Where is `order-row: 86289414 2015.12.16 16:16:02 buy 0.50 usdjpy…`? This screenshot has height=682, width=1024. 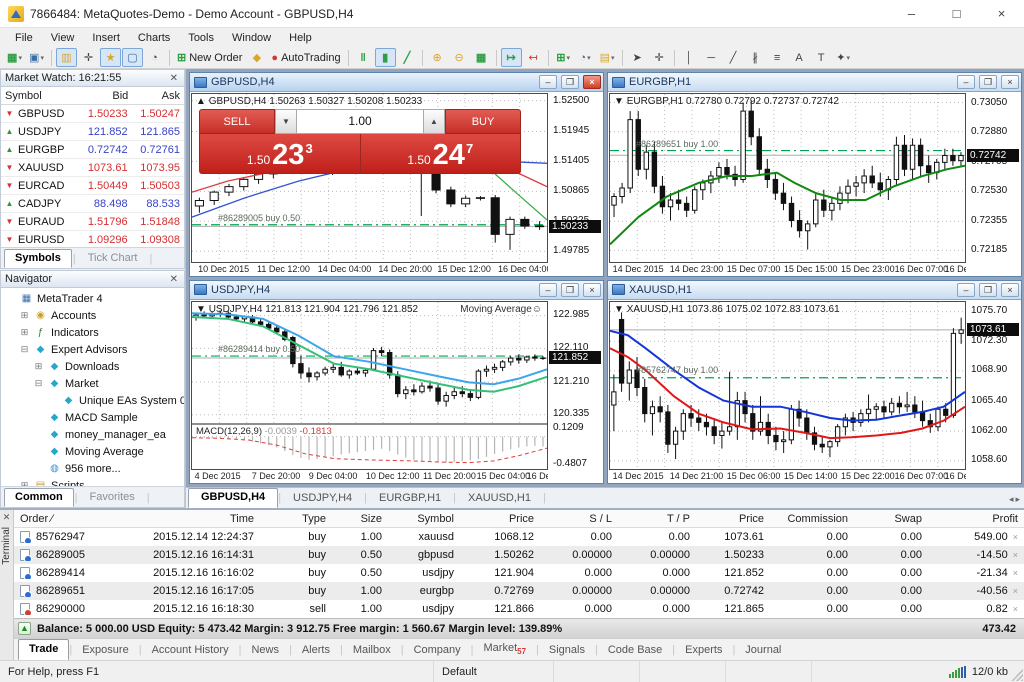 order-row: 86289414 2015.12.16 16:16:02 buy 0.50 usdjpy… is located at coordinates (519, 573).